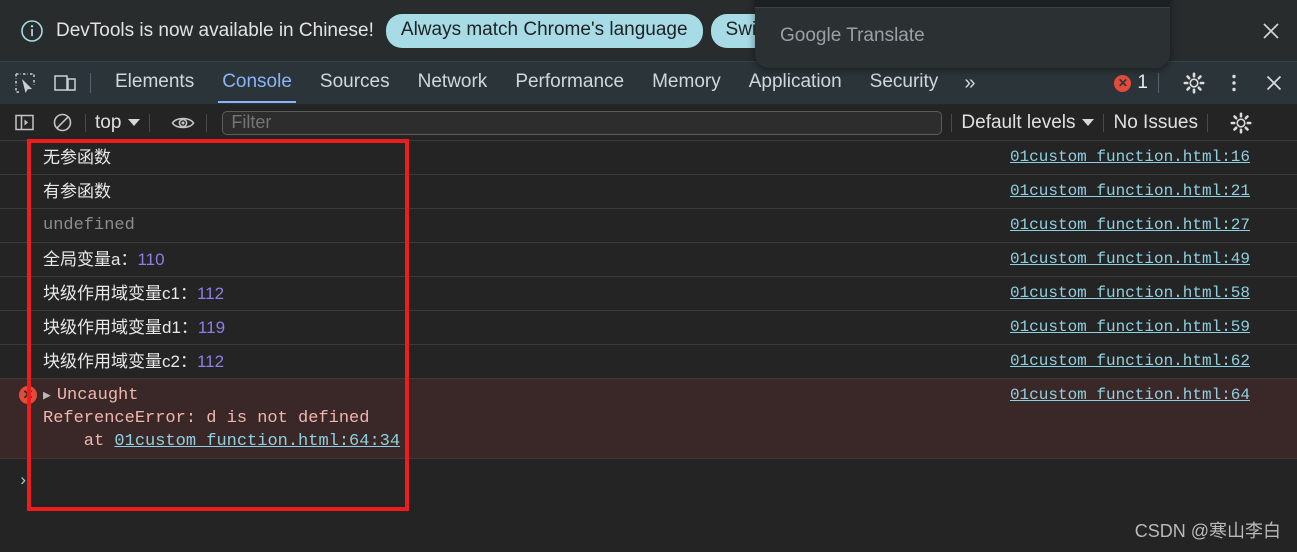 The height and width of the screenshot is (552, 1297). I want to click on message-value: 119, so click(211, 327).